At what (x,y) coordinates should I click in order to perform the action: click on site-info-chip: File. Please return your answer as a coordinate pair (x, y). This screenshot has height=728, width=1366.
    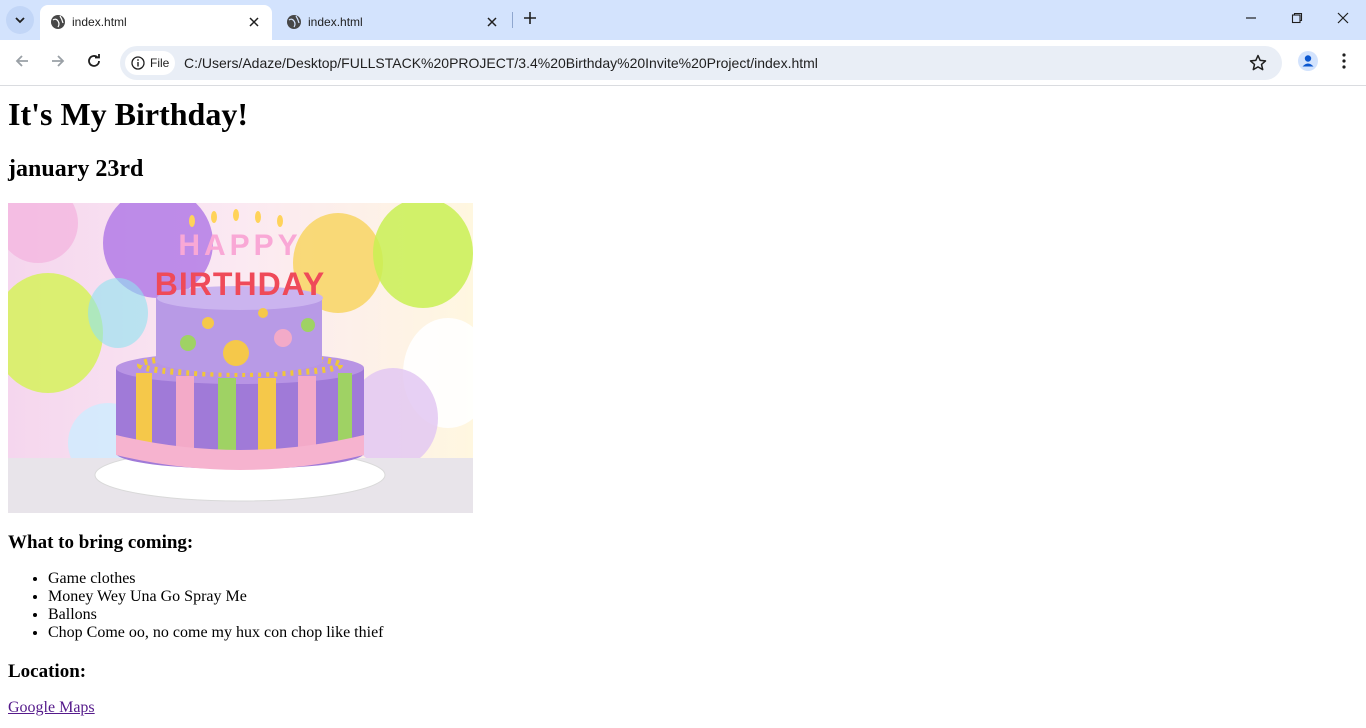
    Looking at the image, I should click on (150, 63).